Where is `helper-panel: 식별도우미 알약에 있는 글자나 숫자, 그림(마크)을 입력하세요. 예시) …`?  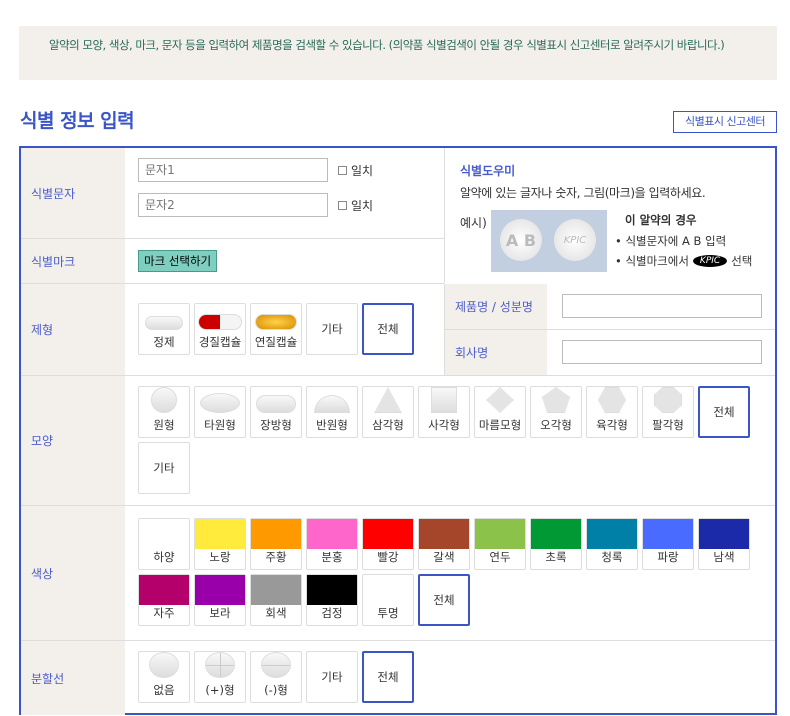
helper-panel: 식별도우미 알약에 있는 글자나 숫자, 그림(마크)을 입력하세요. 예시) … is located at coordinates (609, 215).